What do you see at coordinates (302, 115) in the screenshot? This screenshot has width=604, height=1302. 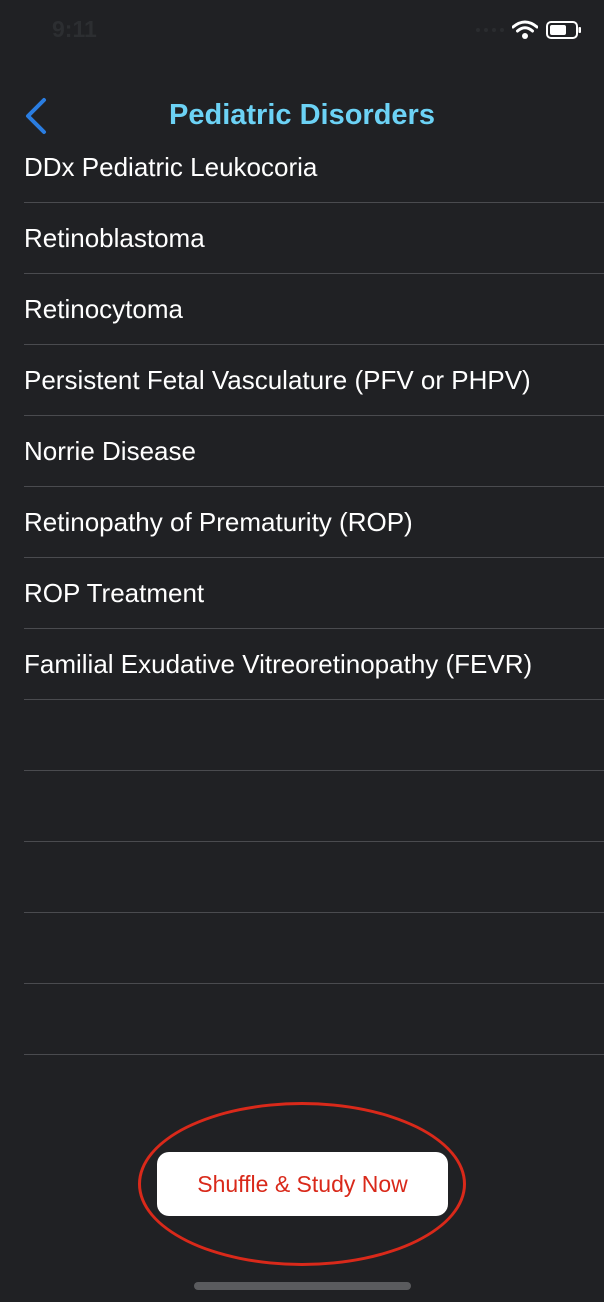 I see `page-title: Pediatric Disorders` at bounding box center [302, 115].